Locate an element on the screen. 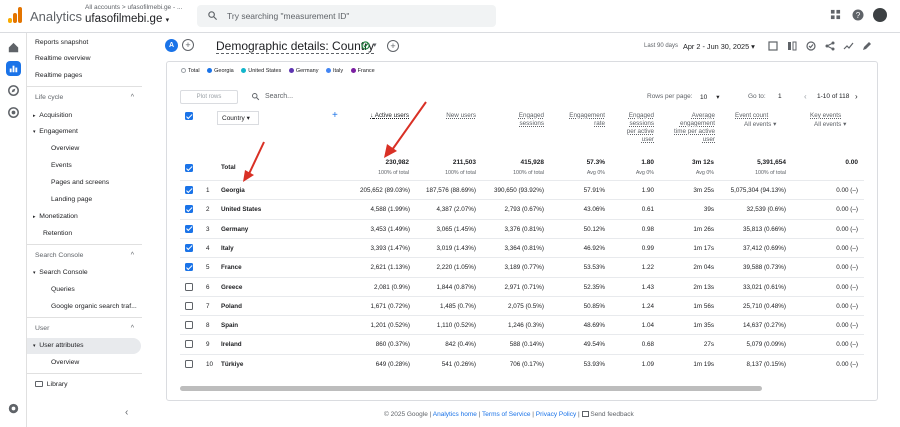 This screenshot has width=900, height=427. comparison-avatar: A is located at coordinates (171, 45).